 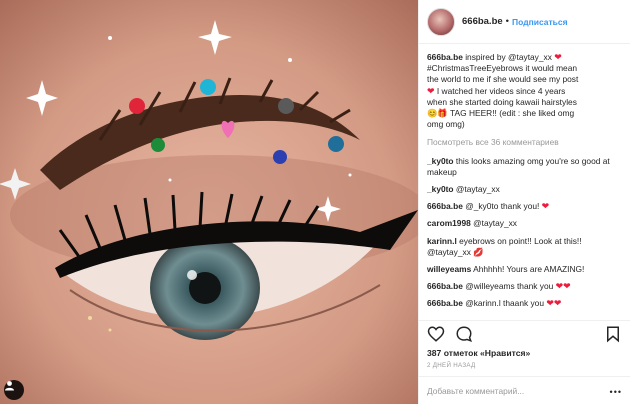 What do you see at coordinates (524, 223) in the screenshot?
I see `comment-item: carom1998 @taytay_xx` at bounding box center [524, 223].